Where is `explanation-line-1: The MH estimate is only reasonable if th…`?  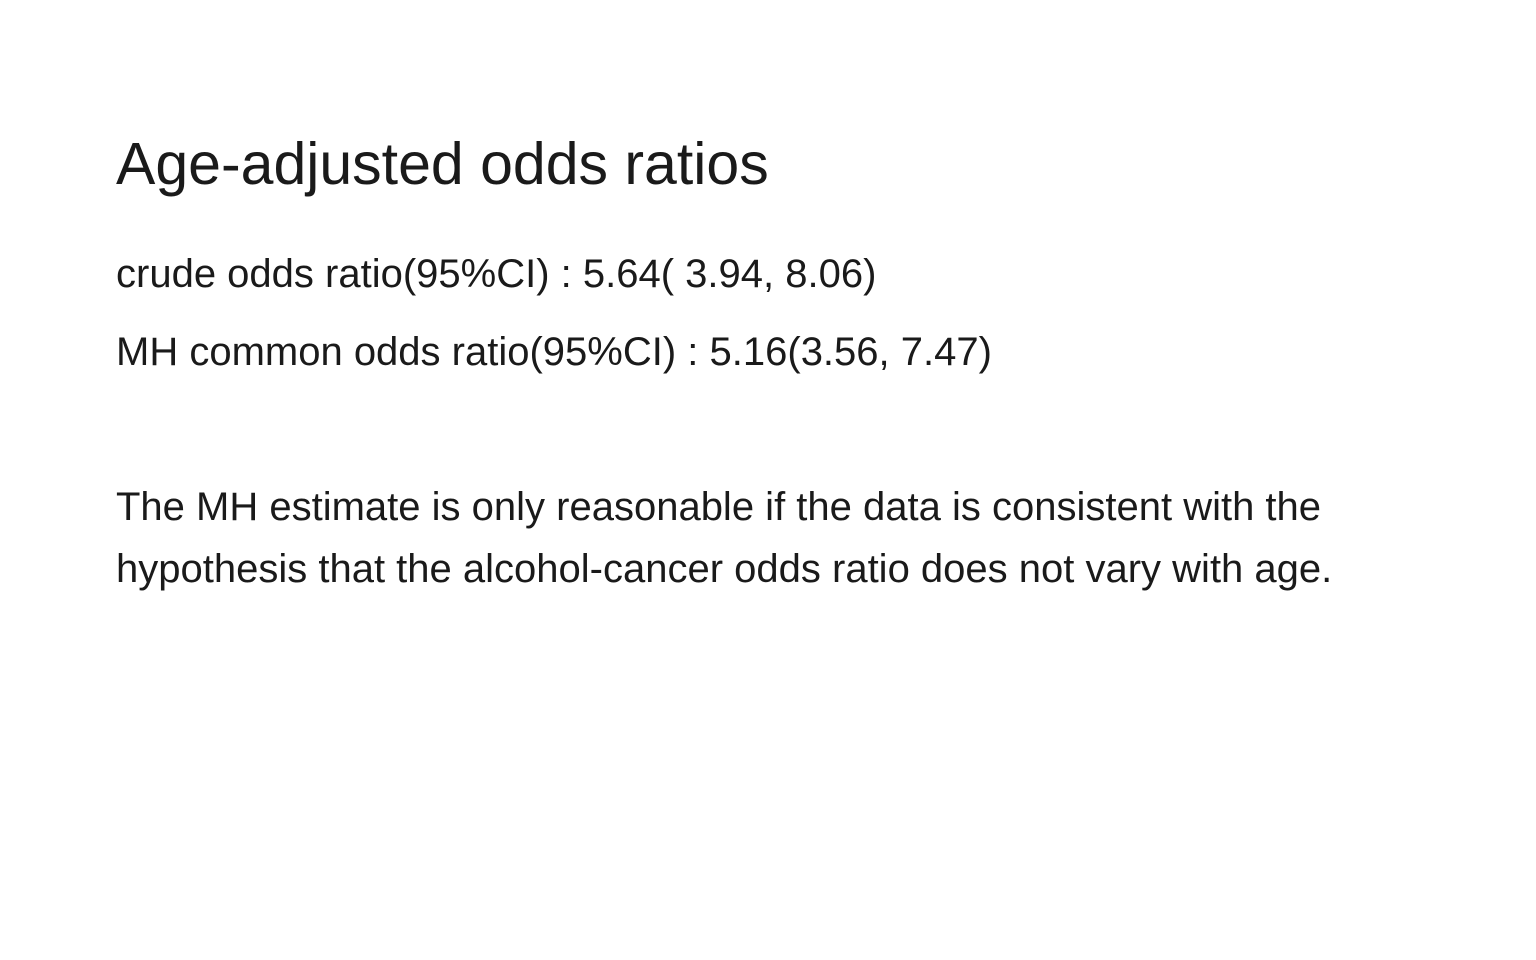 explanation-line-1: The MH estimate is only reasonable if th… is located at coordinates (719, 507).